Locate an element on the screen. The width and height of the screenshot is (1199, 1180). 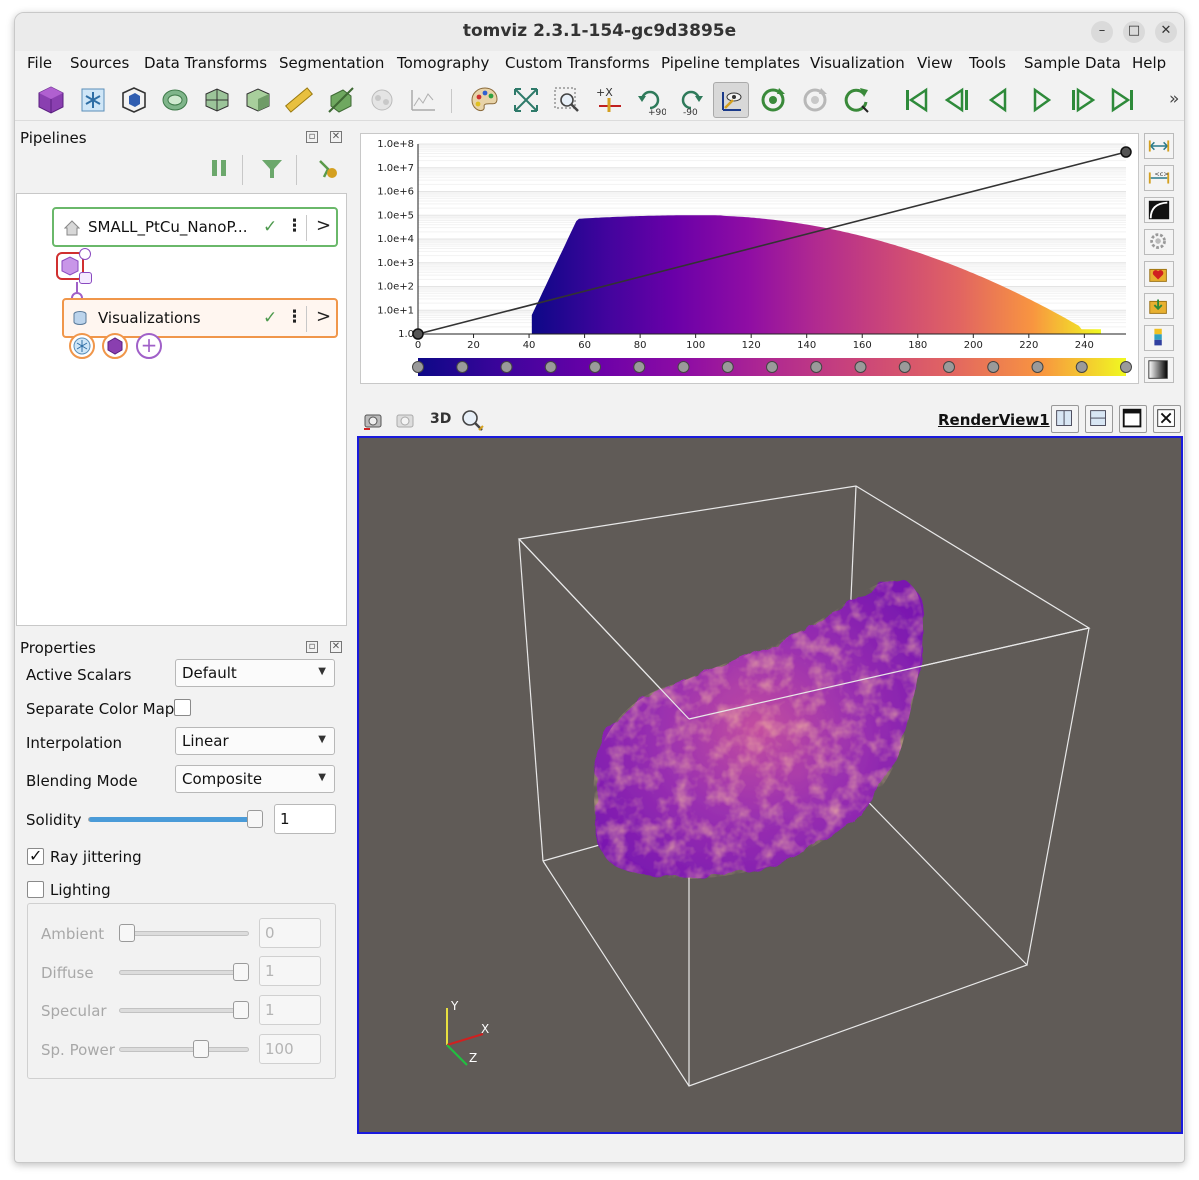
orthogonal-icon is located at coordinates (258, 100).